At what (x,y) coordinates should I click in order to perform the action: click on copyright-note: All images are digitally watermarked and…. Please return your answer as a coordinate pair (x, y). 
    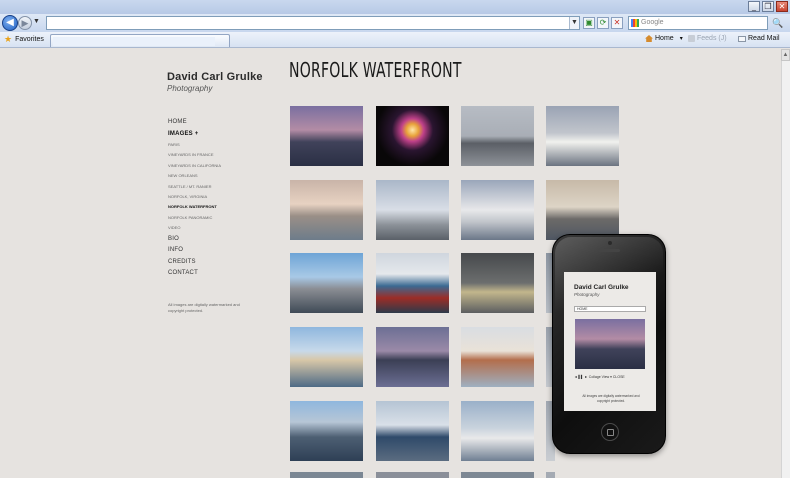
    Looking at the image, I should click on (204, 307).